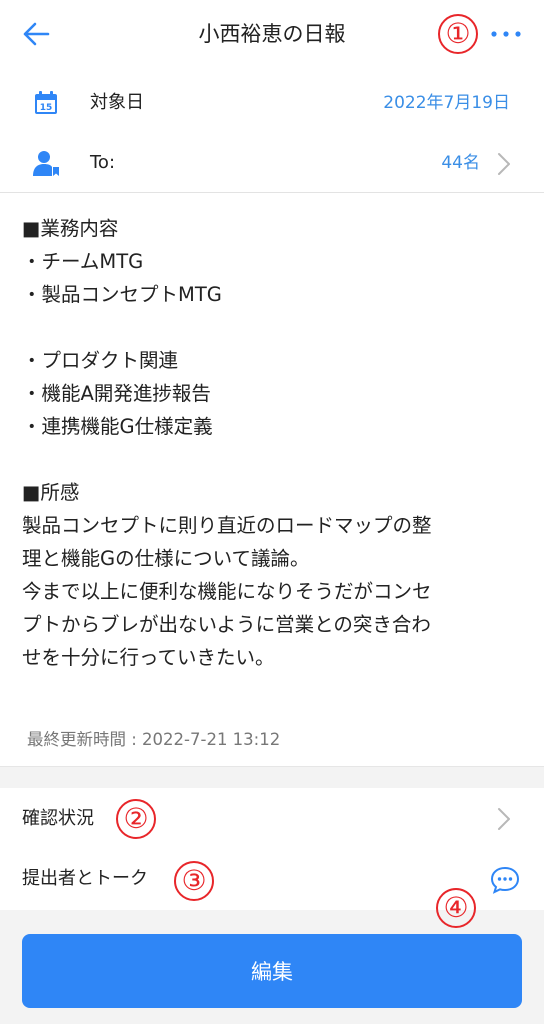 The width and height of the screenshot is (544, 1024). I want to click on svg-text: 15, so click(46, 108).